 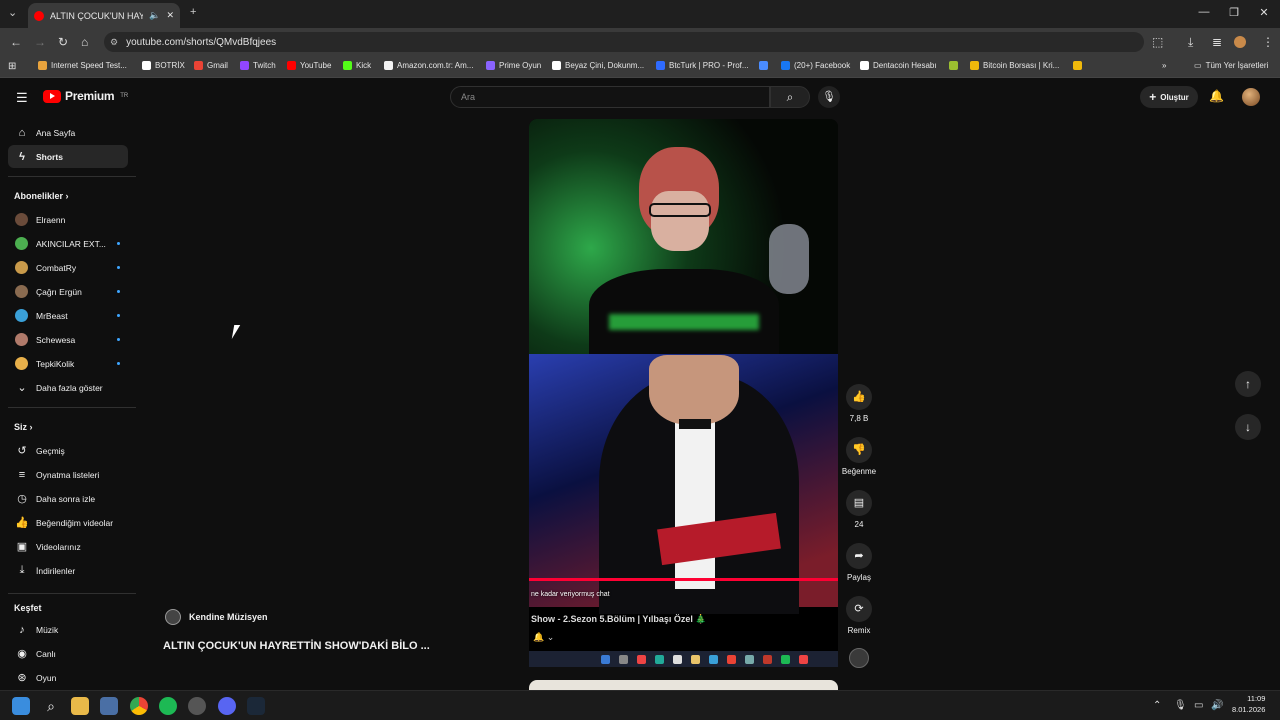 I want to click on subscriptions-heading: Abonelikler ›, so click(x=41, y=196).